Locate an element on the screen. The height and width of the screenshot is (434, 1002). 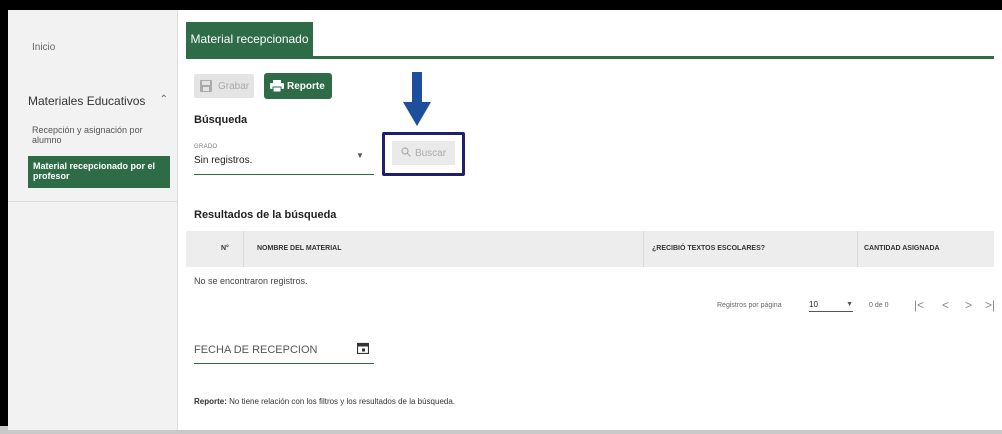
column-header-numero: N° is located at coordinates (225, 248).